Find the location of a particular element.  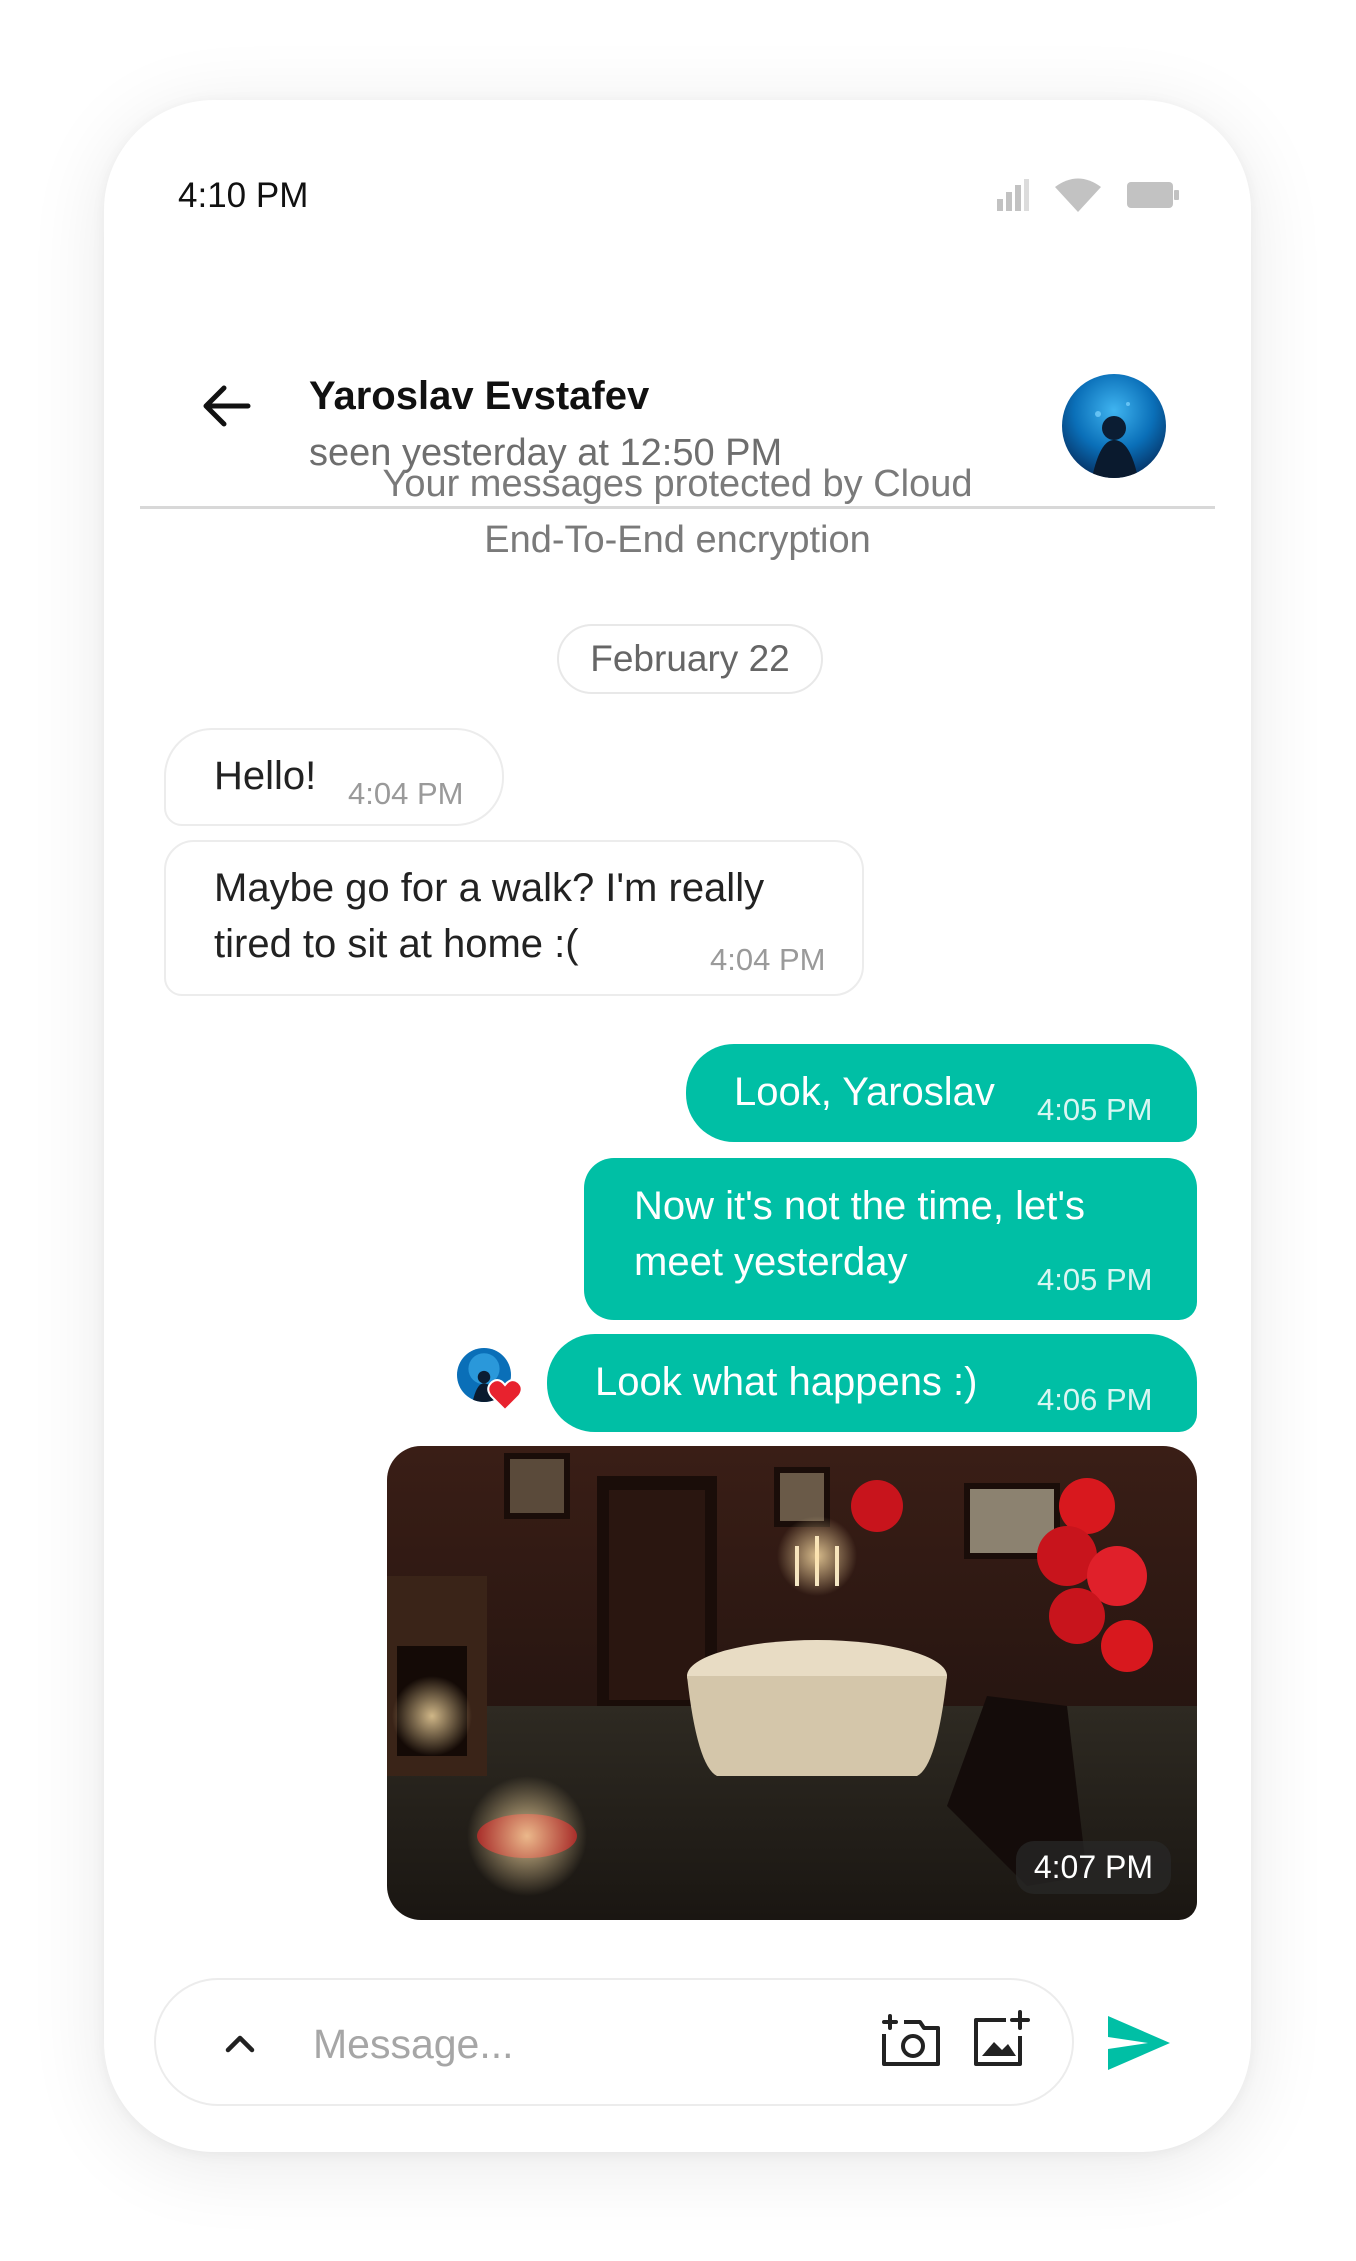

message-bubble-outgoing: Look, Yaroslav 4:05 PM is located at coordinates (941, 1093).